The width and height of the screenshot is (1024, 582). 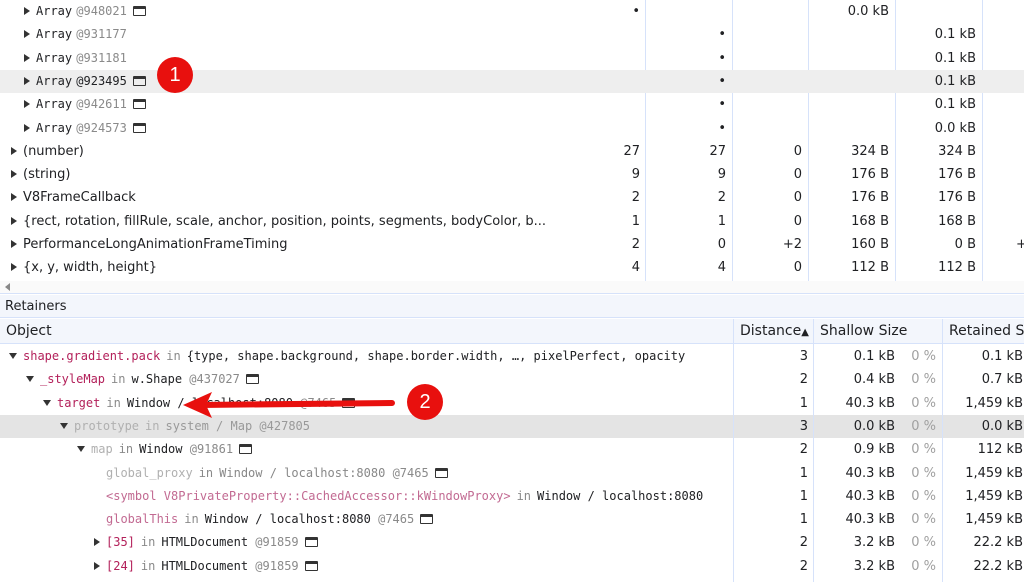 What do you see at coordinates (425, 402) in the screenshot?
I see `annotation-badge-2: 2` at bounding box center [425, 402].